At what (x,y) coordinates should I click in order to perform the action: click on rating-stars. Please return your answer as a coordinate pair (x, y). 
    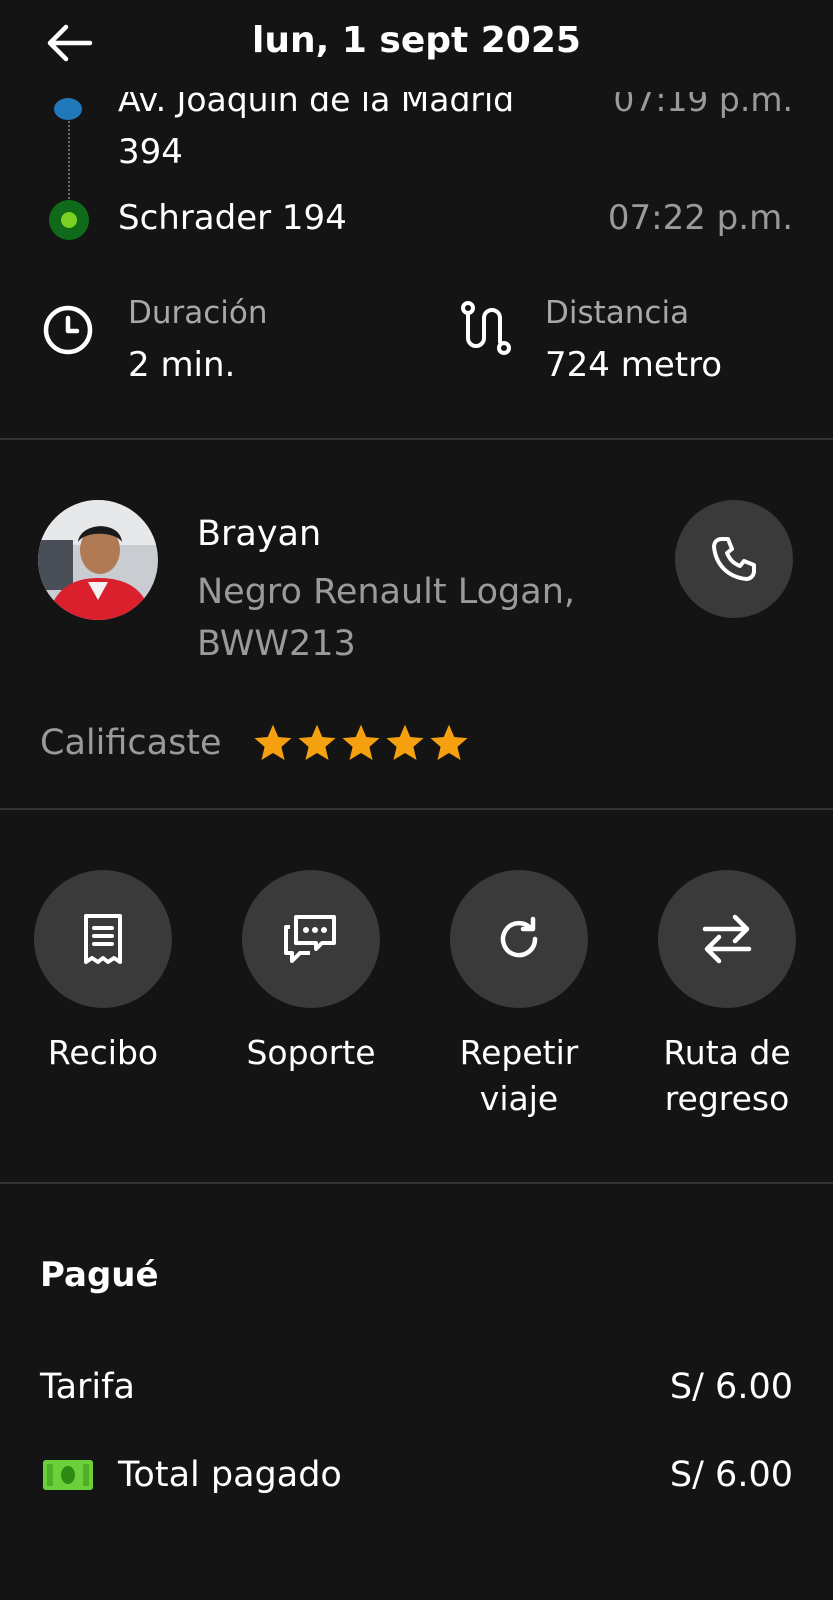
    Looking at the image, I should click on (361, 743).